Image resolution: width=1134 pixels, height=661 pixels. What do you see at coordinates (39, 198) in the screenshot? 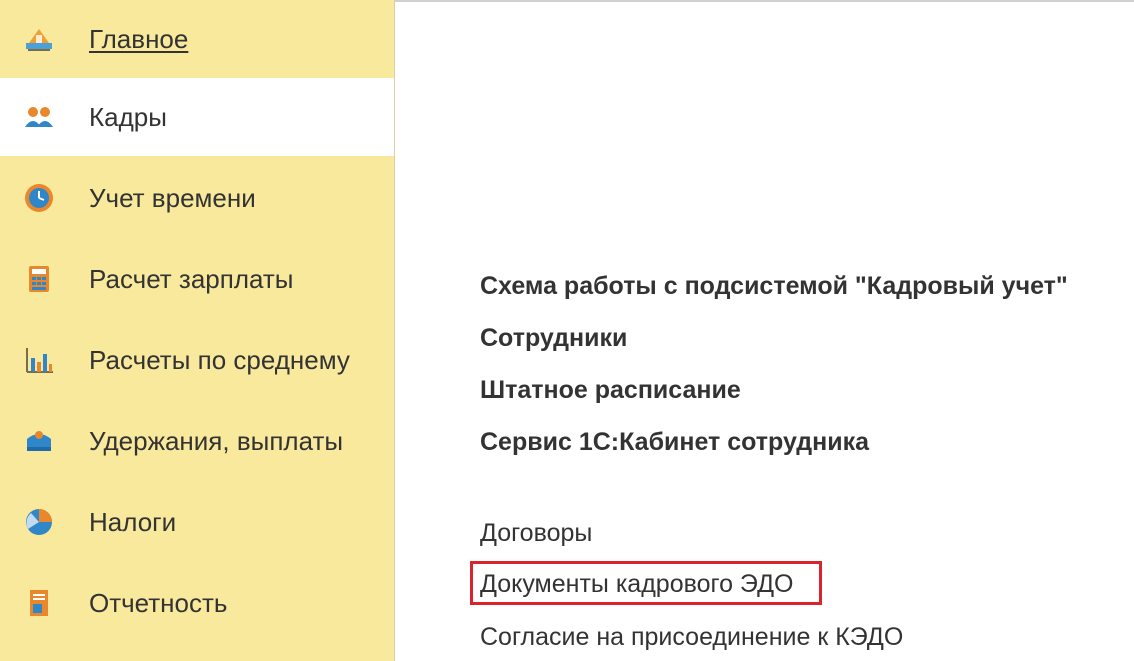
I see `clock-icon` at bounding box center [39, 198].